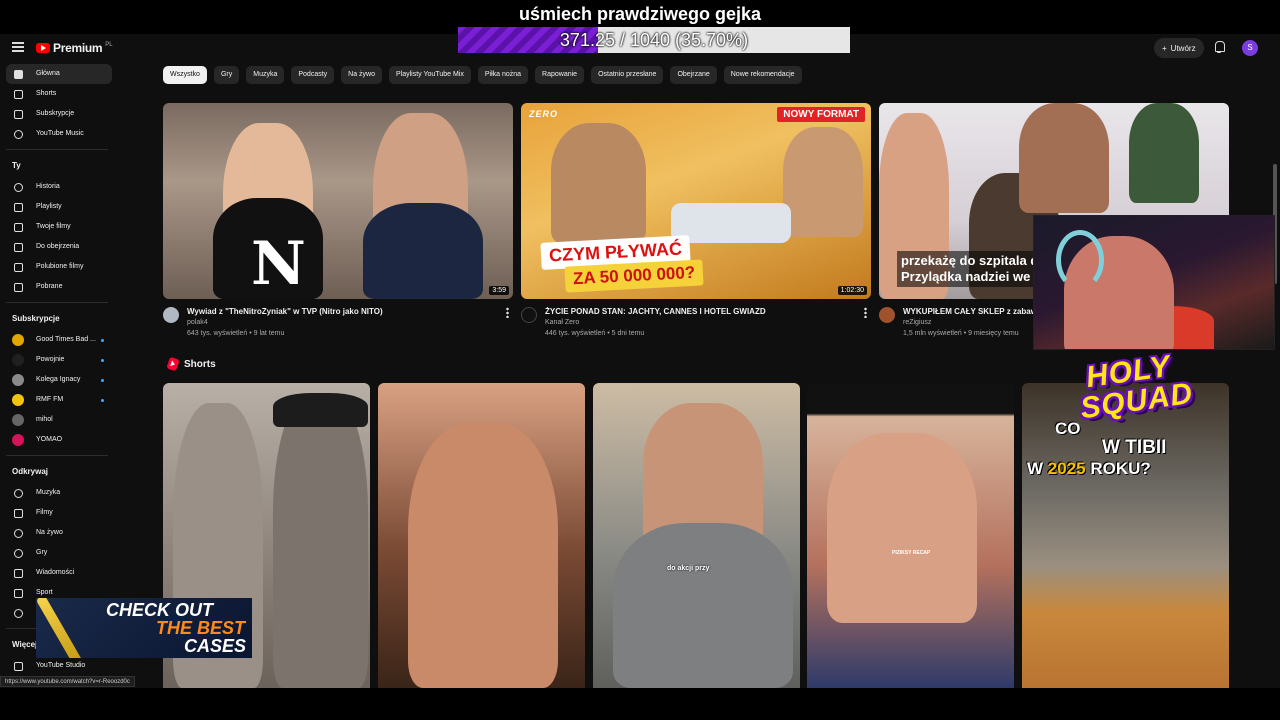  What do you see at coordinates (1179, 48) in the screenshot?
I see `create-button: + Utwórz` at bounding box center [1179, 48].